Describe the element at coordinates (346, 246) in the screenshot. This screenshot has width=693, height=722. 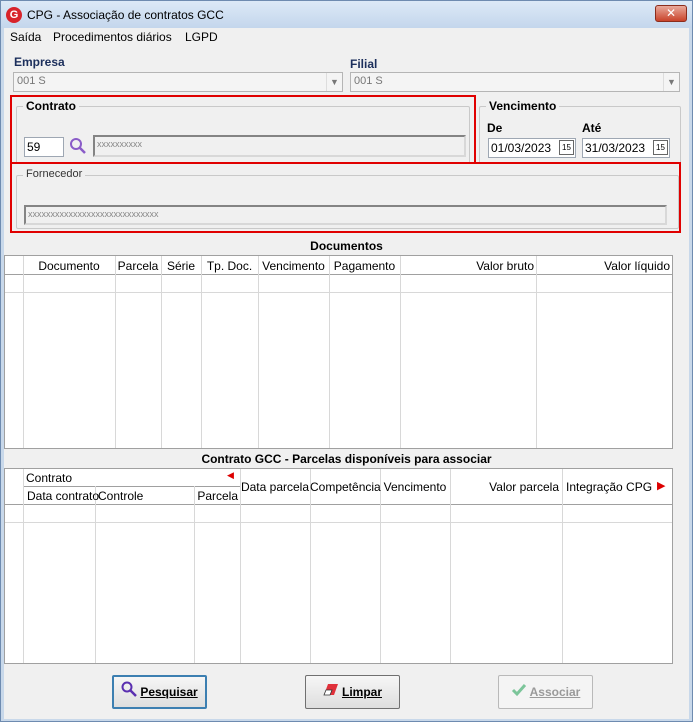
I see `documentos-title: Documentos` at that location.